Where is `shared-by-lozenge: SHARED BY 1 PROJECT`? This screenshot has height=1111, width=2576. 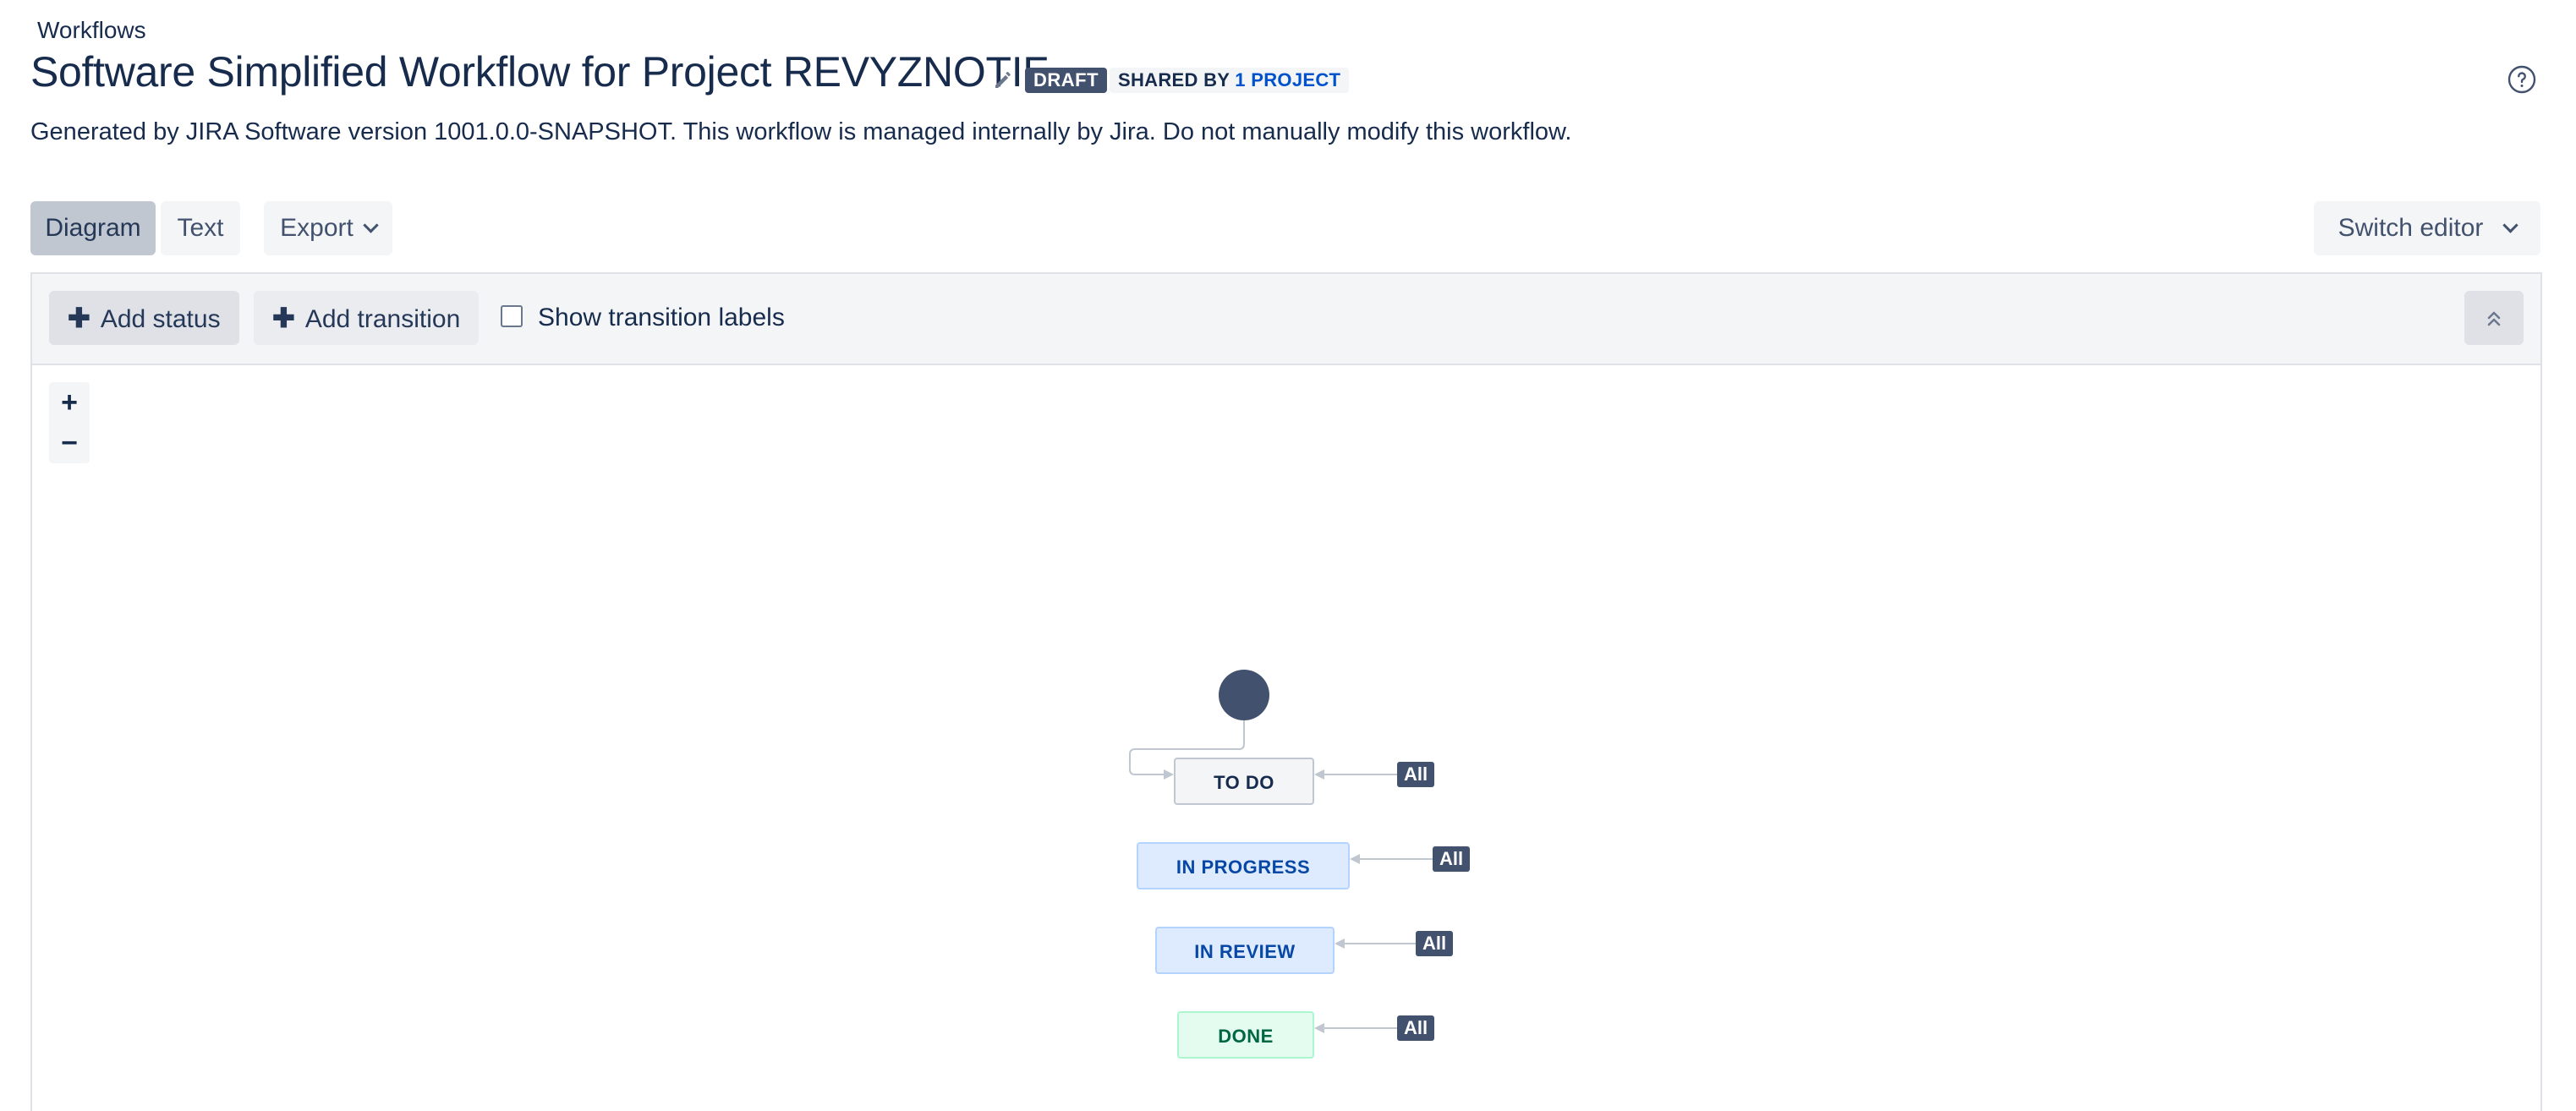 shared-by-lozenge: SHARED BY 1 PROJECT is located at coordinates (1230, 80).